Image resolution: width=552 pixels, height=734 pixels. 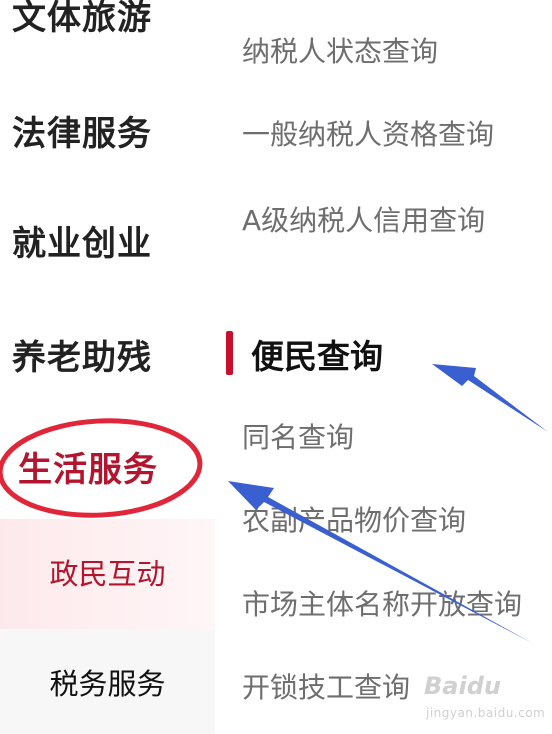 What do you see at coordinates (326, 686) in the screenshot?
I see `service-item-kaisuo-jigong: 开锁技工查询` at bounding box center [326, 686].